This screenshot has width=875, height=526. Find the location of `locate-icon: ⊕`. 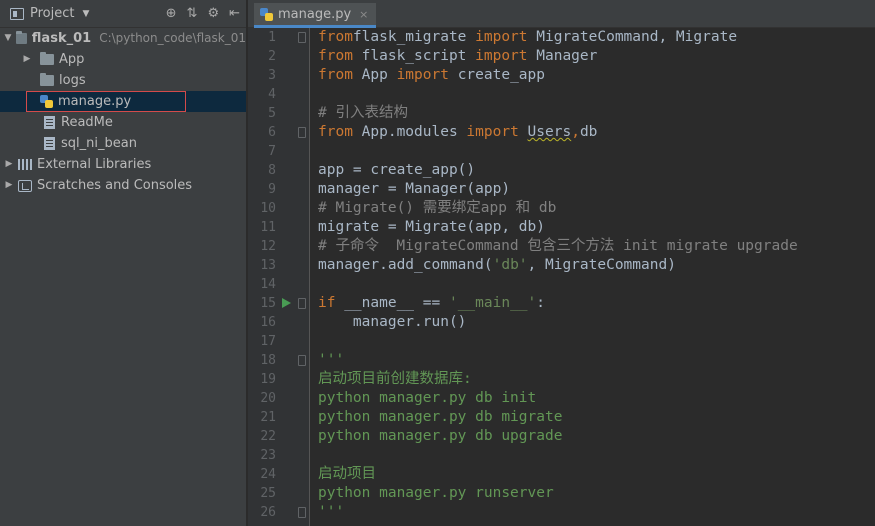

locate-icon: ⊕ is located at coordinates (171, 14).